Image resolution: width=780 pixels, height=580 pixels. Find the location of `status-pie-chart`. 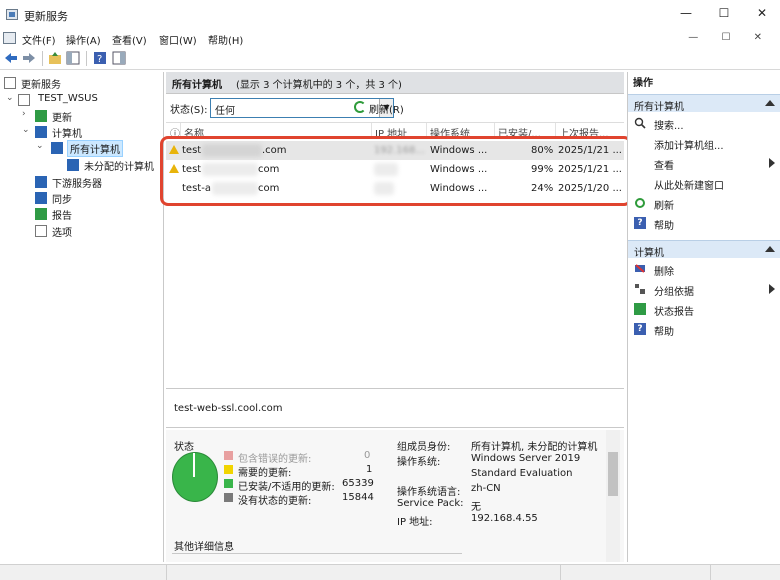

status-pie-chart is located at coordinates (195, 477).